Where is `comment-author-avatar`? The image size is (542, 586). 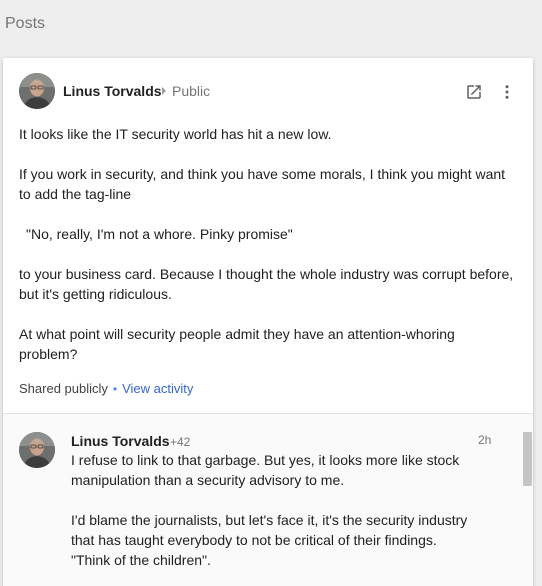 comment-author-avatar is located at coordinates (37, 450).